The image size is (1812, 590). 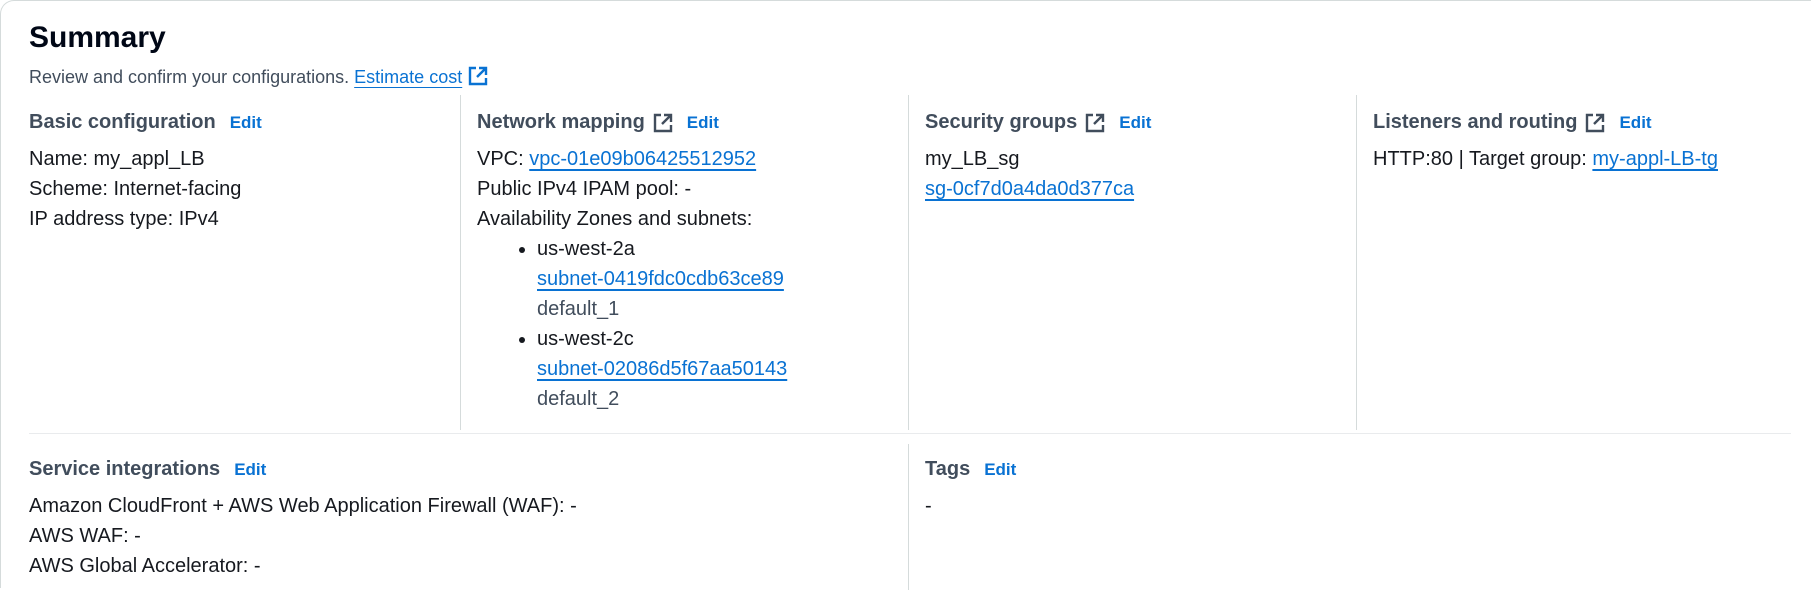 What do you see at coordinates (948, 469) in the screenshot?
I see `tags-heading-text: Tags` at bounding box center [948, 469].